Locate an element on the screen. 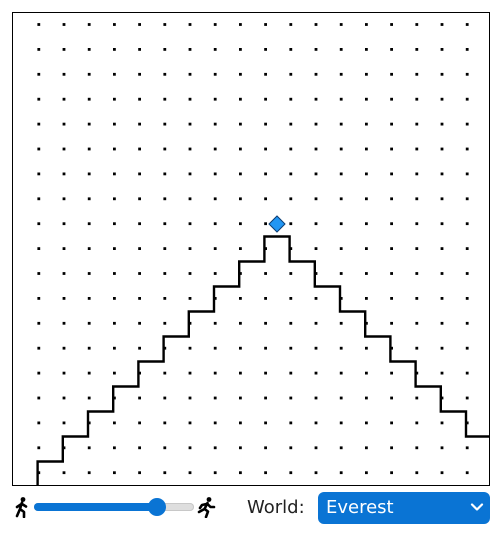 This screenshot has height=538, width=503. control-bar: World: Everest is located at coordinates (251, 510).